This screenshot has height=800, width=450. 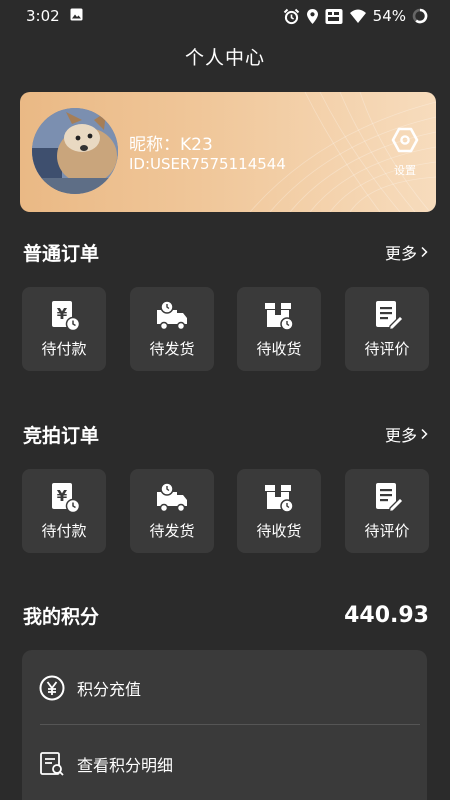 What do you see at coordinates (224, 58) in the screenshot?
I see `page-title: 个人中心` at bounding box center [224, 58].